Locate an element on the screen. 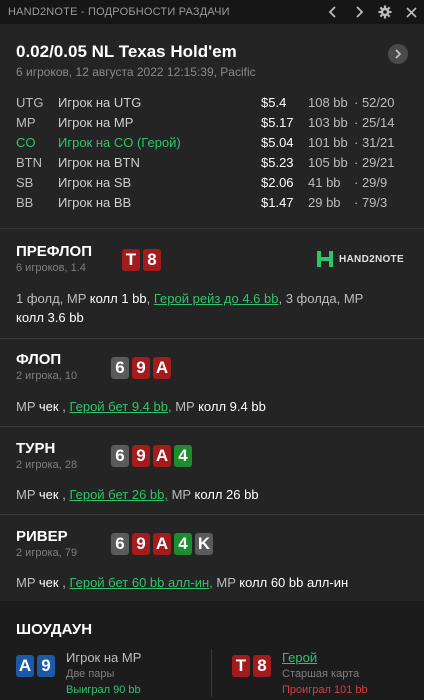 Image resolution: width=424 pixels, height=700 pixels. playing-card: 8 is located at coordinates (262, 666).